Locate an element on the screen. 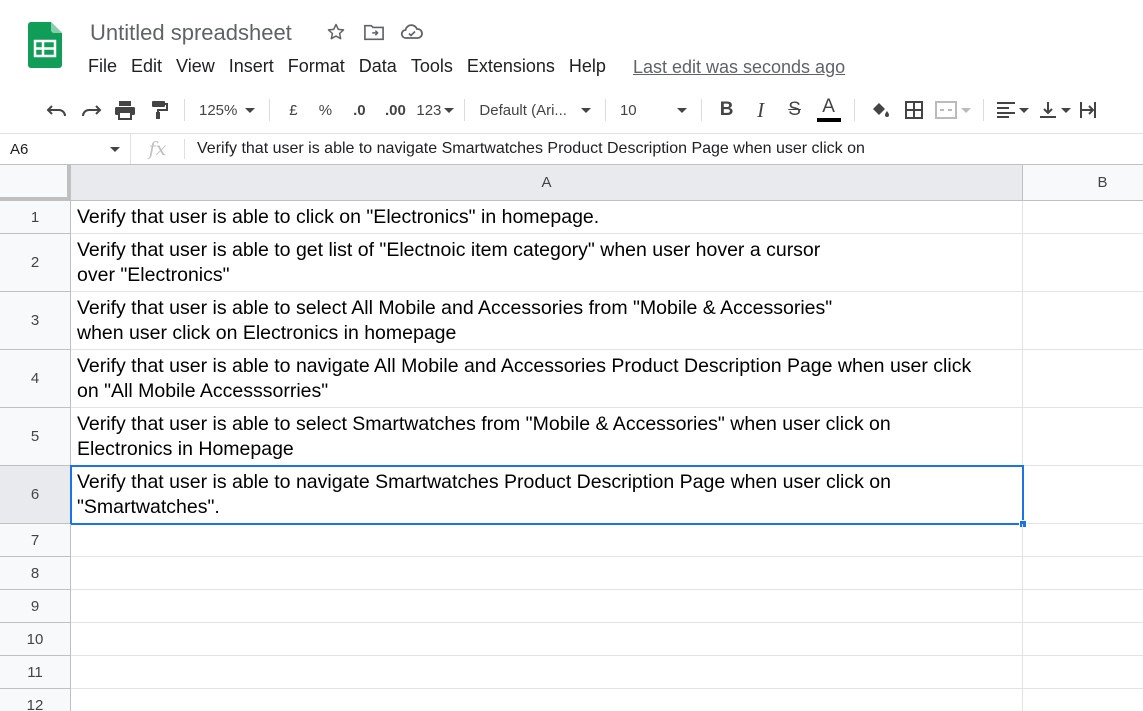 Image resolution: width=1143 pixels, height=711 pixels. menu-file: File is located at coordinates (102, 67).